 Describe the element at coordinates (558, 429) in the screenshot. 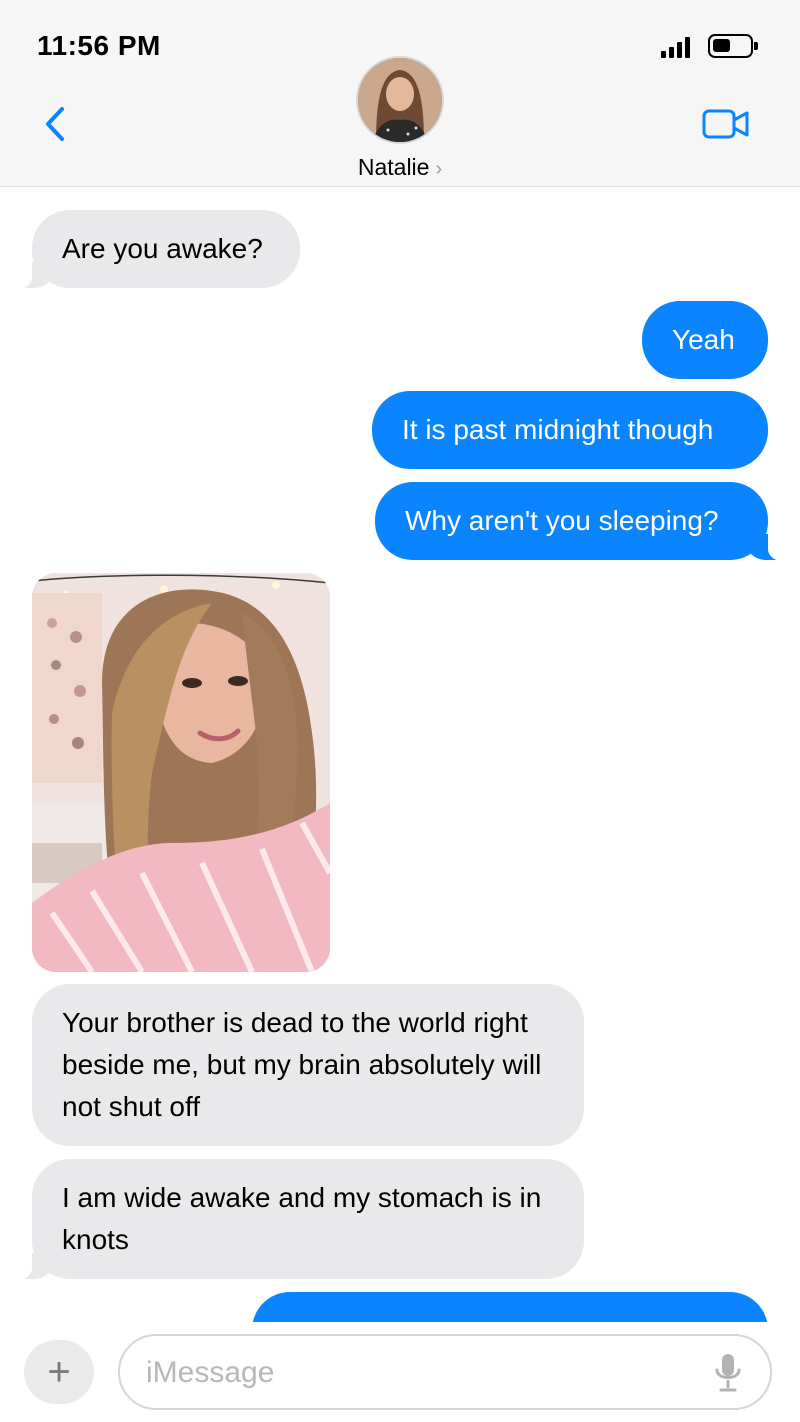

I see `message-text: It is past midnight though` at that location.